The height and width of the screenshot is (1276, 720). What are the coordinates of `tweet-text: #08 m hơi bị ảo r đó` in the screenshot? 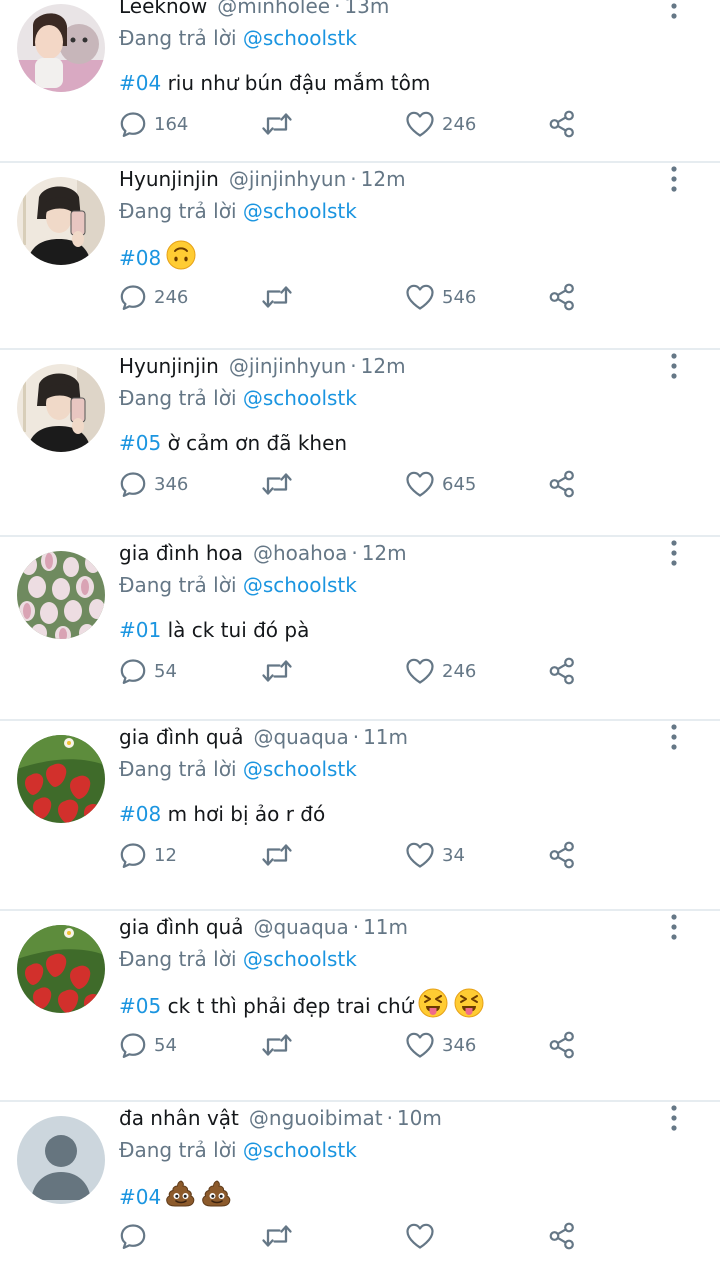 It's located at (222, 814).